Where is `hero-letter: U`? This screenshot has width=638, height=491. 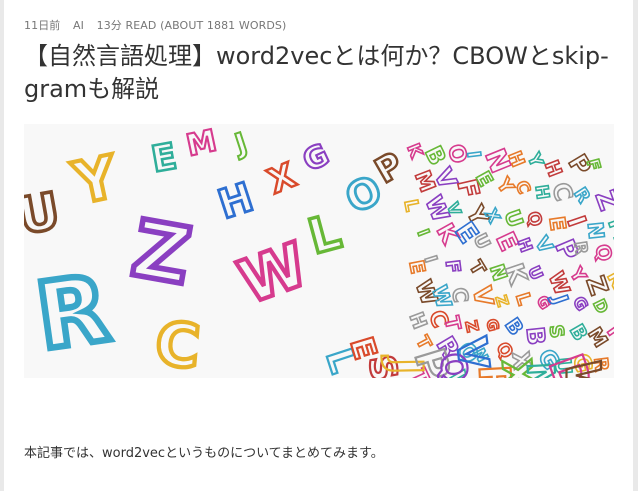 hero-letter: U is located at coordinates (44, 214).